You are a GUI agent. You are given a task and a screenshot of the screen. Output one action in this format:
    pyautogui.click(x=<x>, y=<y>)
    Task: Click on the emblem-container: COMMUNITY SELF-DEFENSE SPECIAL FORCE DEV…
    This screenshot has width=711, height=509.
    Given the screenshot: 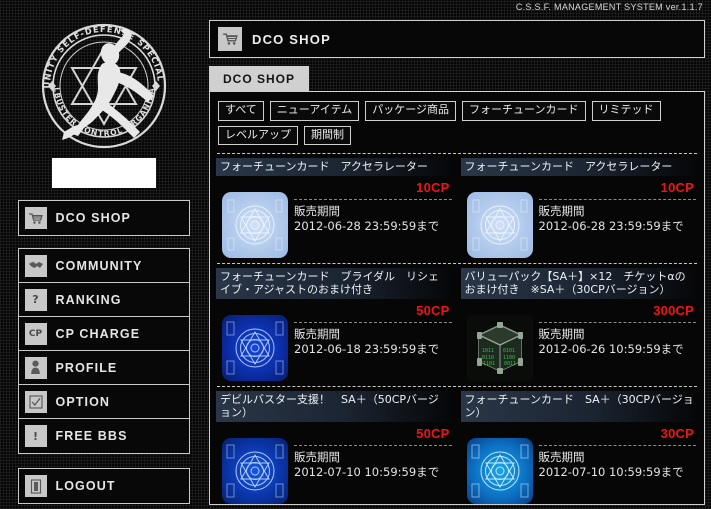 What is the action you would take?
    pyautogui.click(x=104, y=82)
    